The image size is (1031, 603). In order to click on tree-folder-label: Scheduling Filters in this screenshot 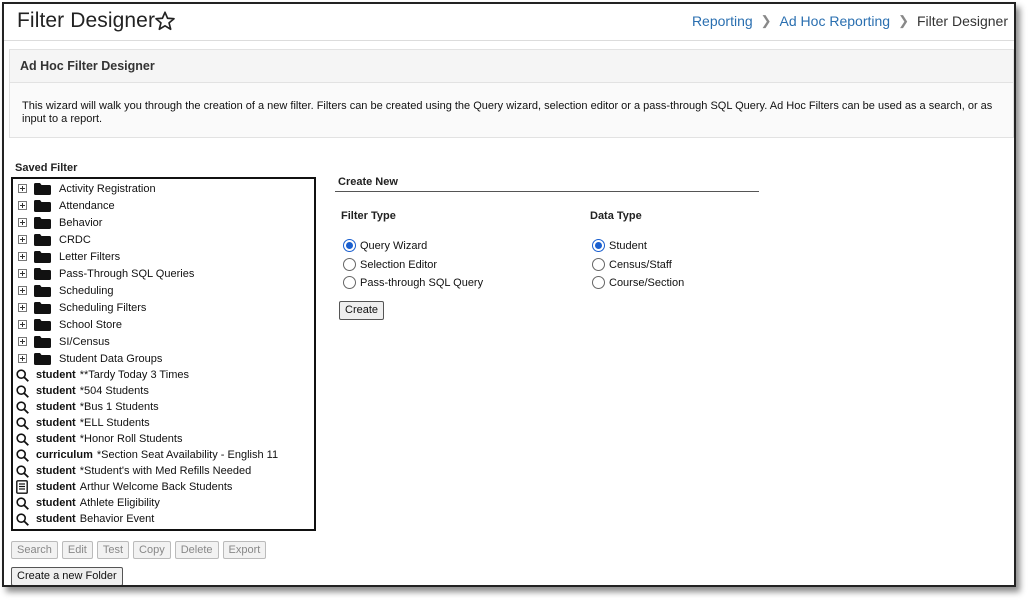, I will do `click(103, 307)`.